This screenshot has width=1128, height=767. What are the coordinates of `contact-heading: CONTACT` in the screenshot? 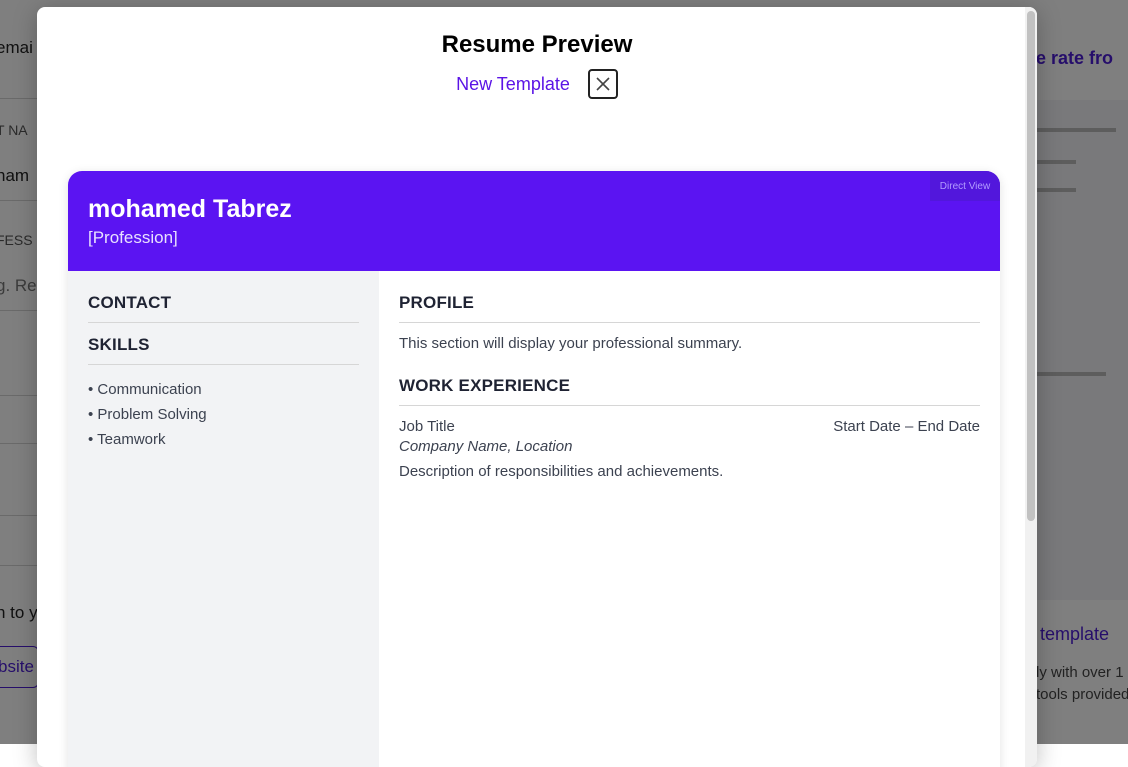 It's located at (223, 308).